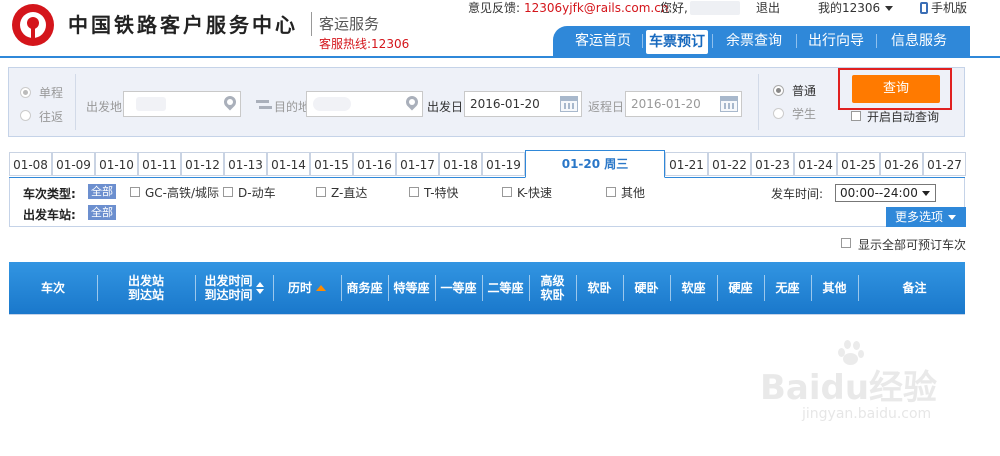  Describe the element at coordinates (552, 295) in the screenshot. I see `column-header-label: 软卧` at that location.